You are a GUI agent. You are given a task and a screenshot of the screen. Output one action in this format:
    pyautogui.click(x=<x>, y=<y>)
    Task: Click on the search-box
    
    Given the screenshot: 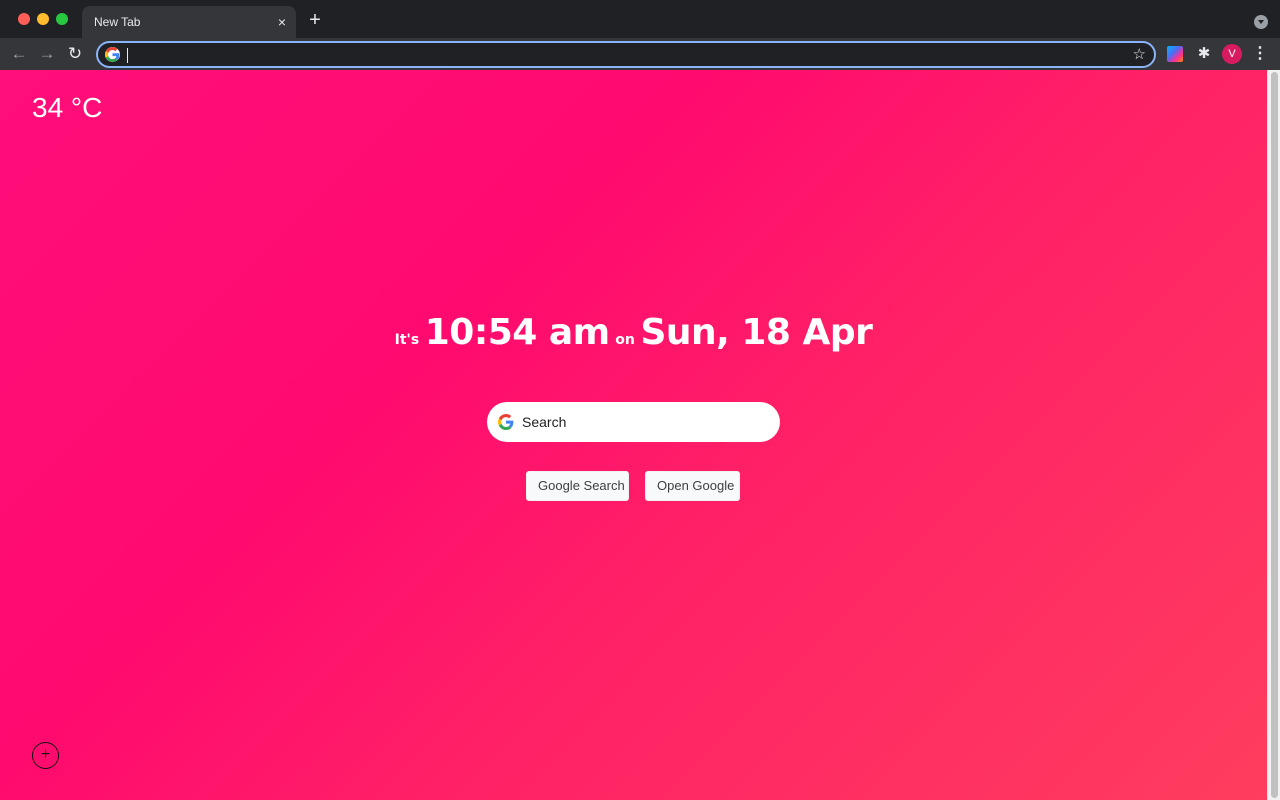 What is the action you would take?
    pyautogui.click(x=633, y=422)
    